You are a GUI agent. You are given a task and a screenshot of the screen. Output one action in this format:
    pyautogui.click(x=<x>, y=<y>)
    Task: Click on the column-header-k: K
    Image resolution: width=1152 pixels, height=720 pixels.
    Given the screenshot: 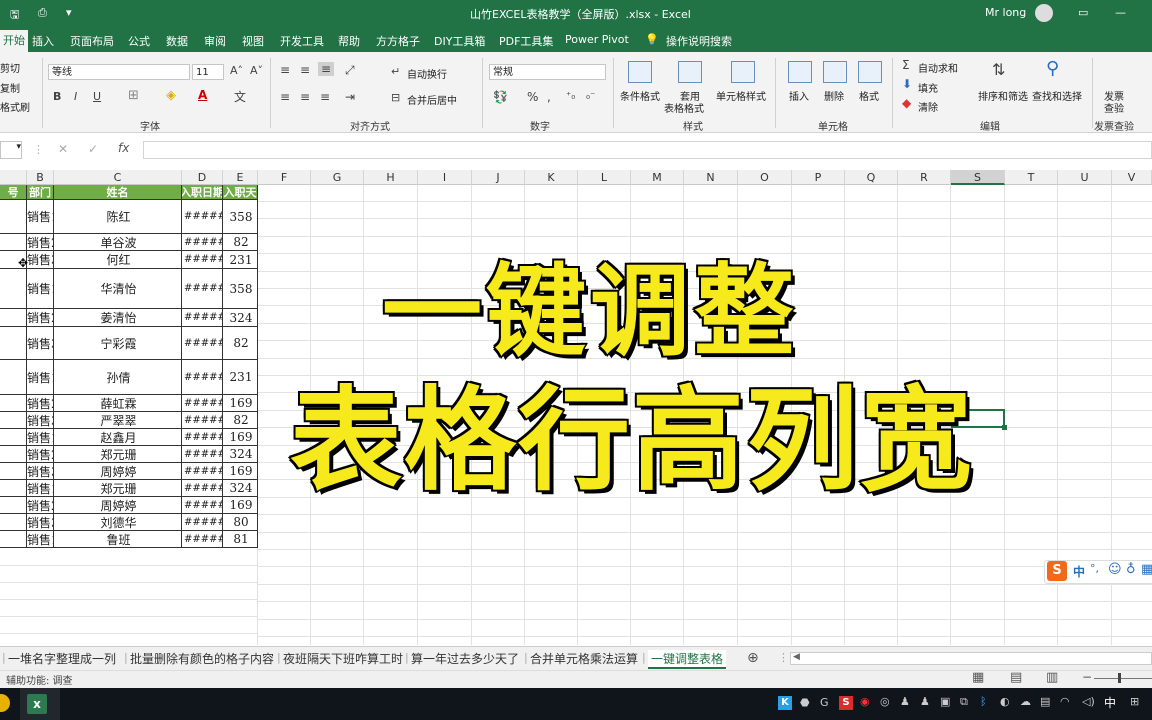 What is the action you would take?
    pyautogui.click(x=551, y=177)
    